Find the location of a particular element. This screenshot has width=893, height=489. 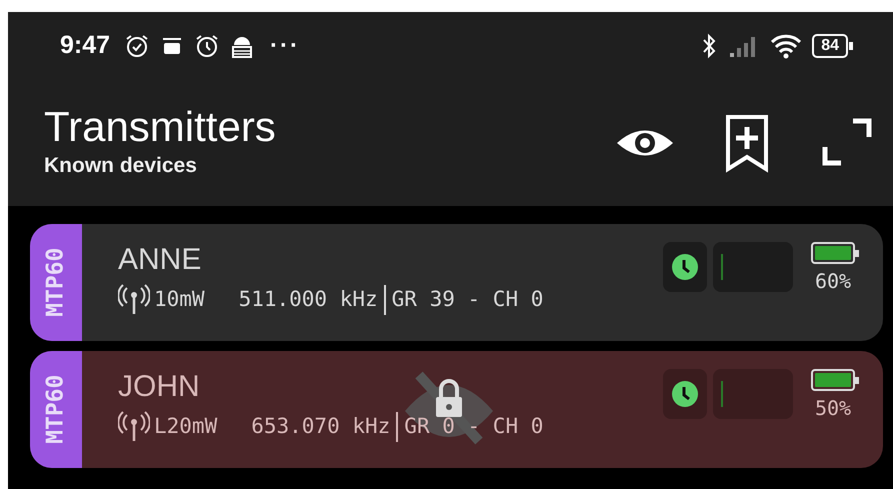

device-name: ANNE is located at coordinates (160, 260).